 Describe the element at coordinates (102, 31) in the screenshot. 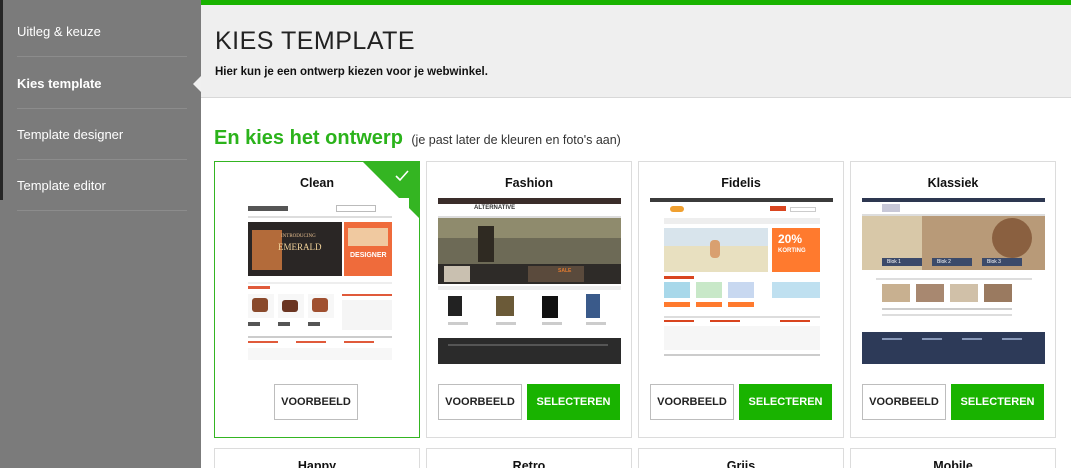

I see `sidebar-item-uitleg: Uitleg & keuze` at that location.